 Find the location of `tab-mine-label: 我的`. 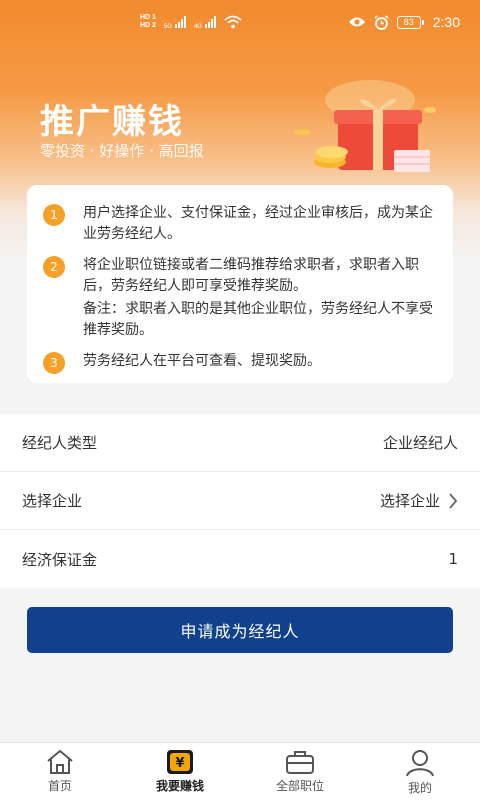

tab-mine-label: 我的 is located at coordinates (419, 788).